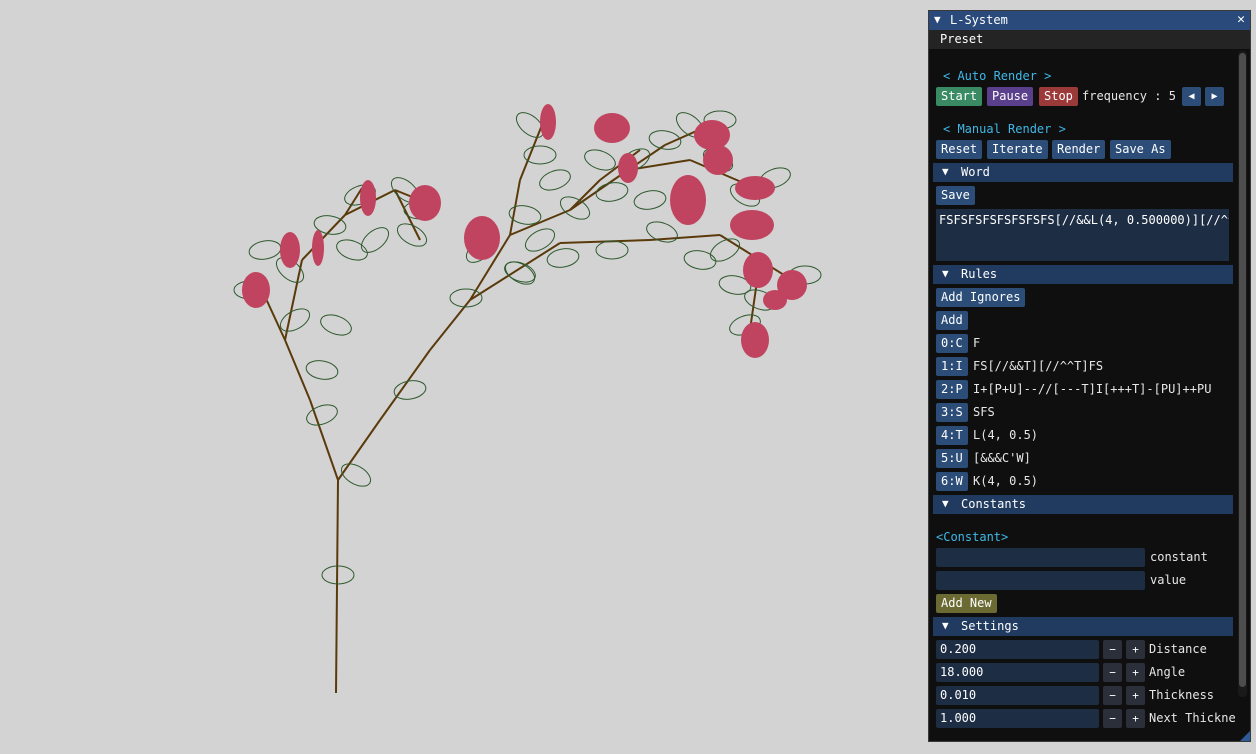  Describe the element at coordinates (1006, 435) in the screenshot. I see `rule-value: L(4, 0.5)` at that location.